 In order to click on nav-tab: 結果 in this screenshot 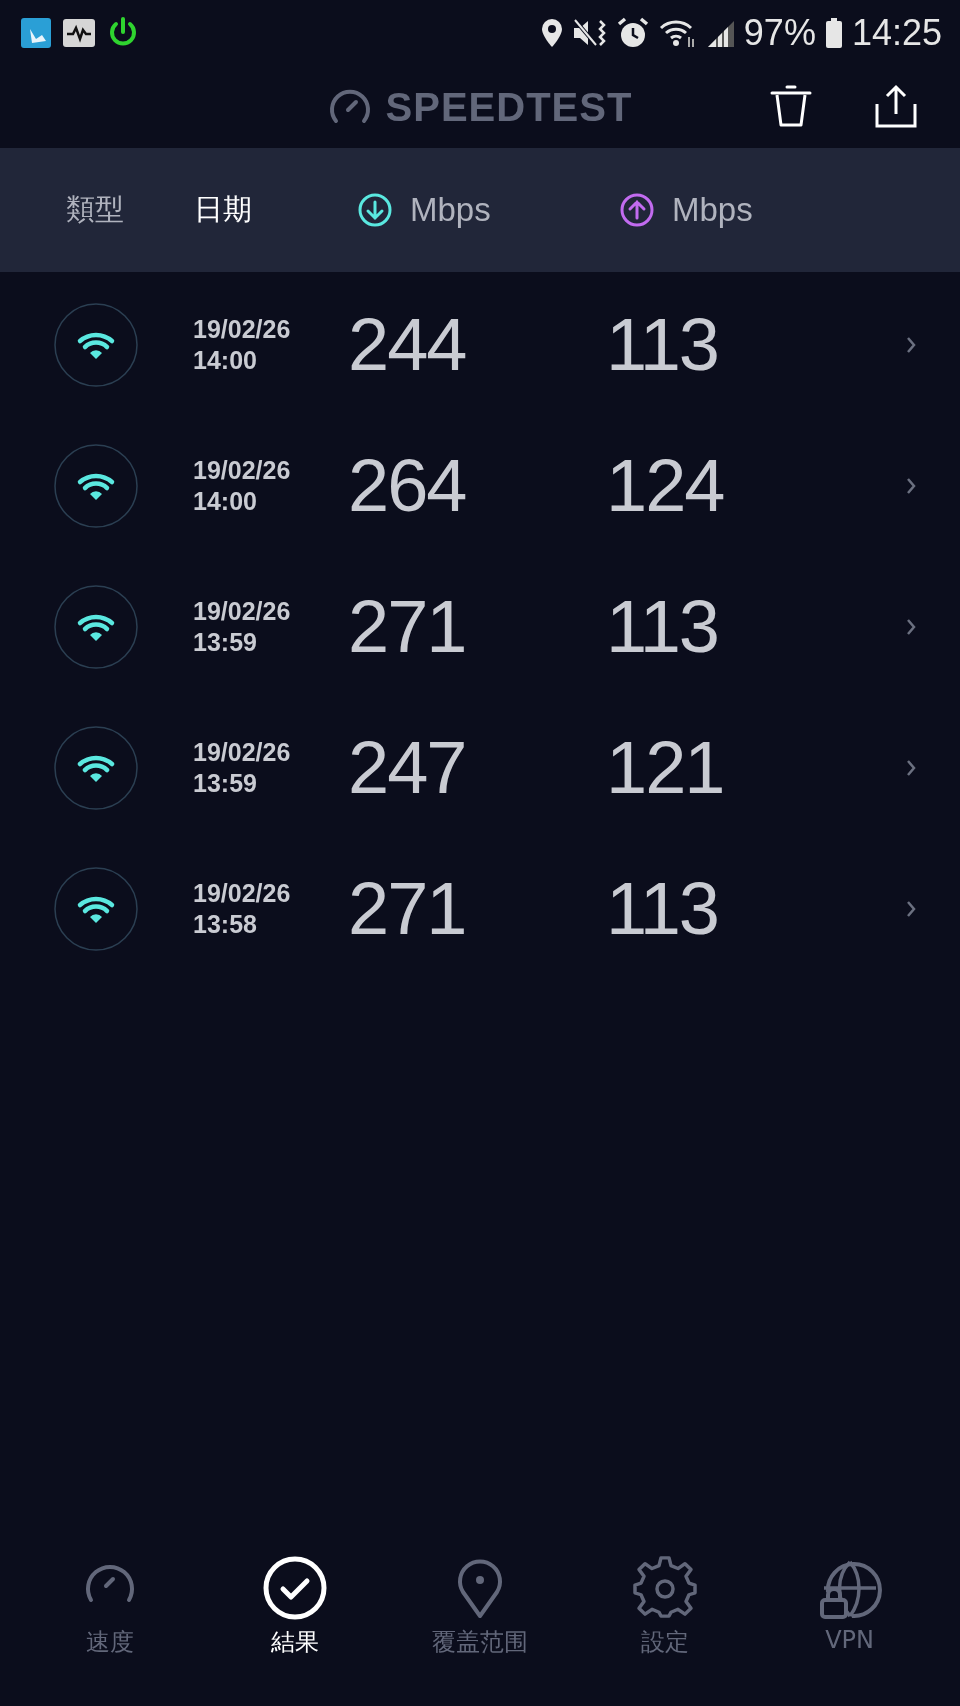, I will do `click(295, 1631)`.